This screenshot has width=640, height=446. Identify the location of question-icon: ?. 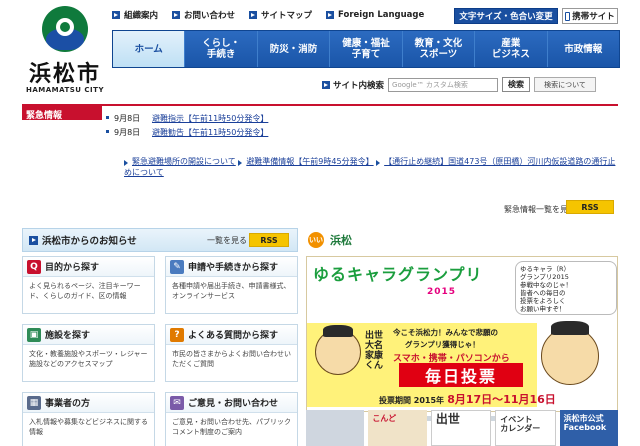
(177, 334).